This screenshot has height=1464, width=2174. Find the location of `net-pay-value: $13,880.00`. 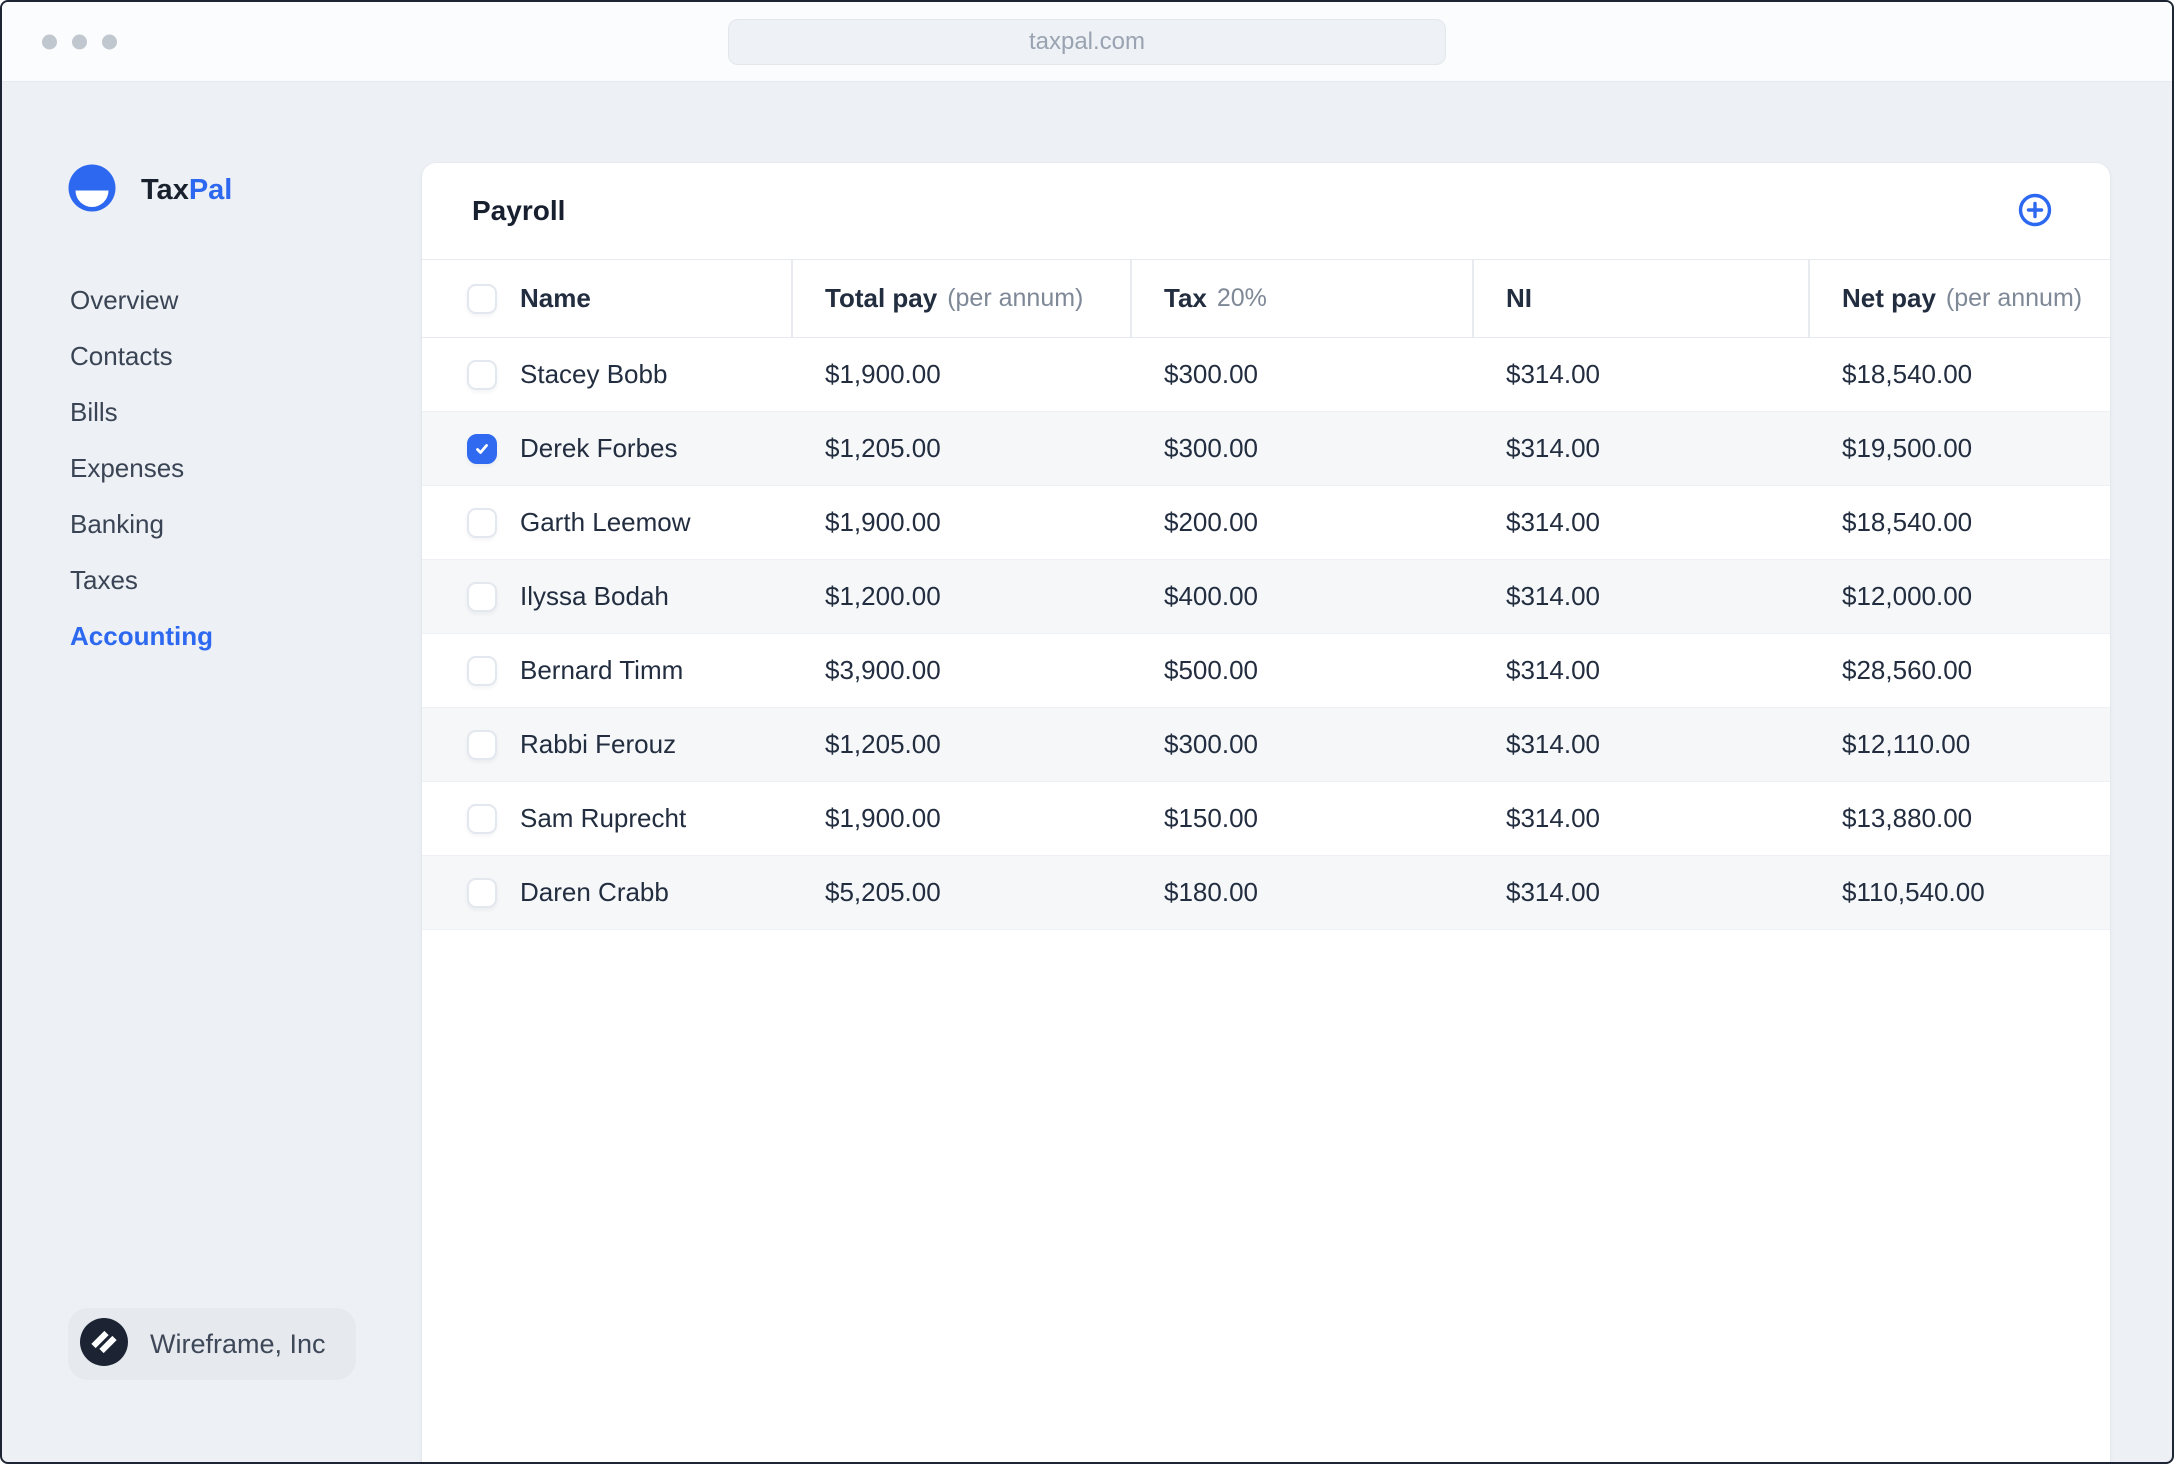

net-pay-value: $13,880.00 is located at coordinates (1907, 818).